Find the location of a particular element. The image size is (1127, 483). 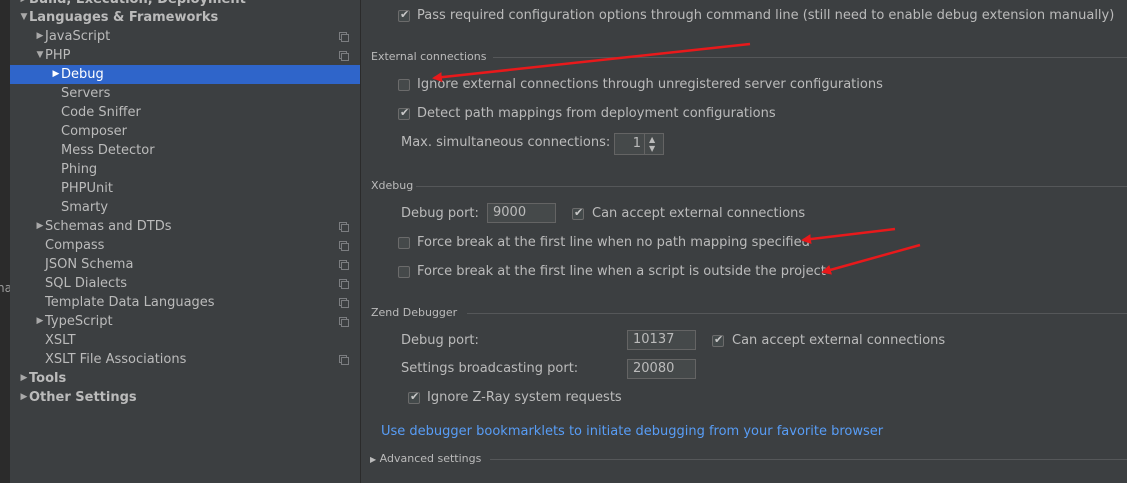

arrow-to-force-break-outside is located at coordinates (871, 259).